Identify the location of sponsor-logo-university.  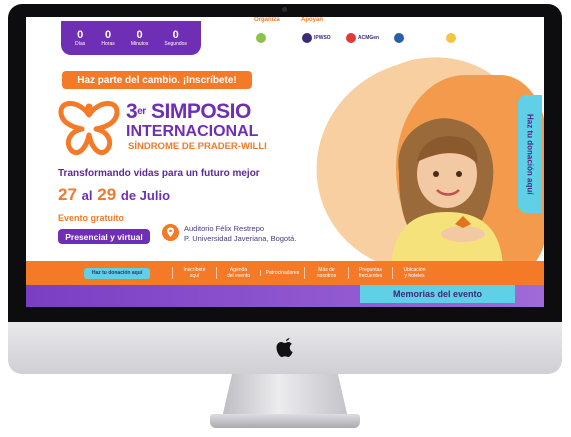
(399, 38).